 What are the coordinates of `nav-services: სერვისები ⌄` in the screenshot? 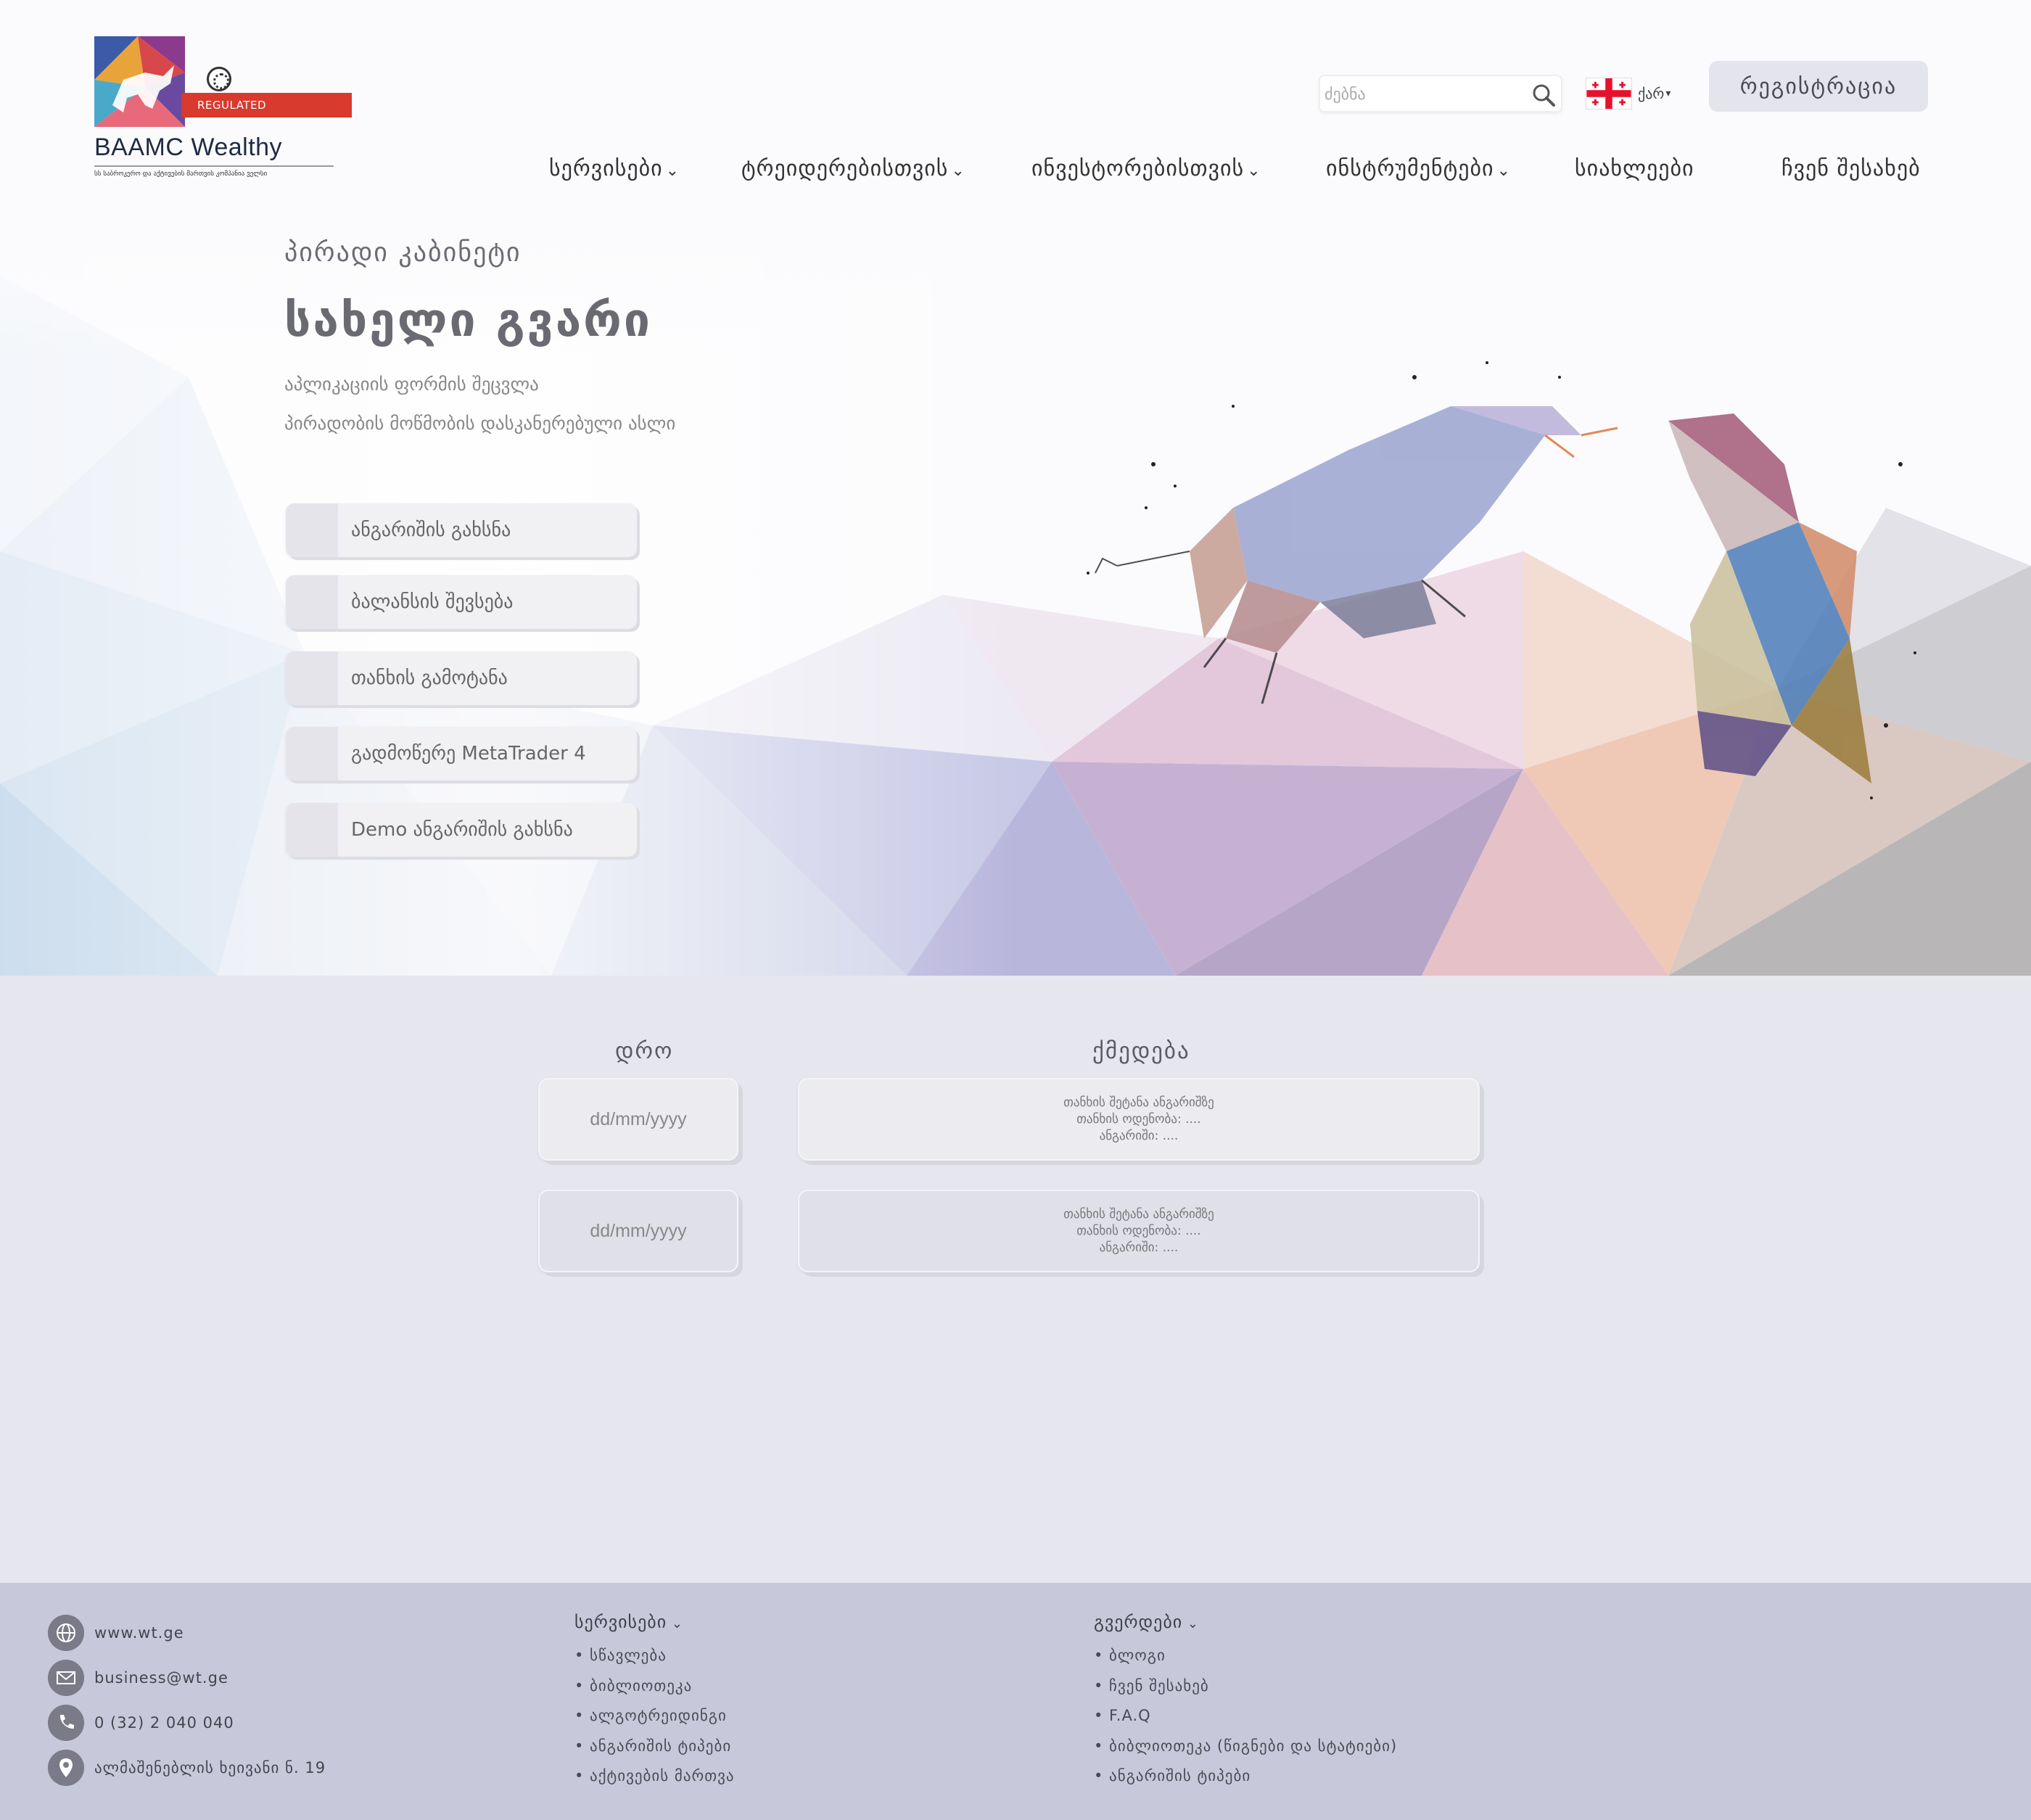 It's located at (614, 168).